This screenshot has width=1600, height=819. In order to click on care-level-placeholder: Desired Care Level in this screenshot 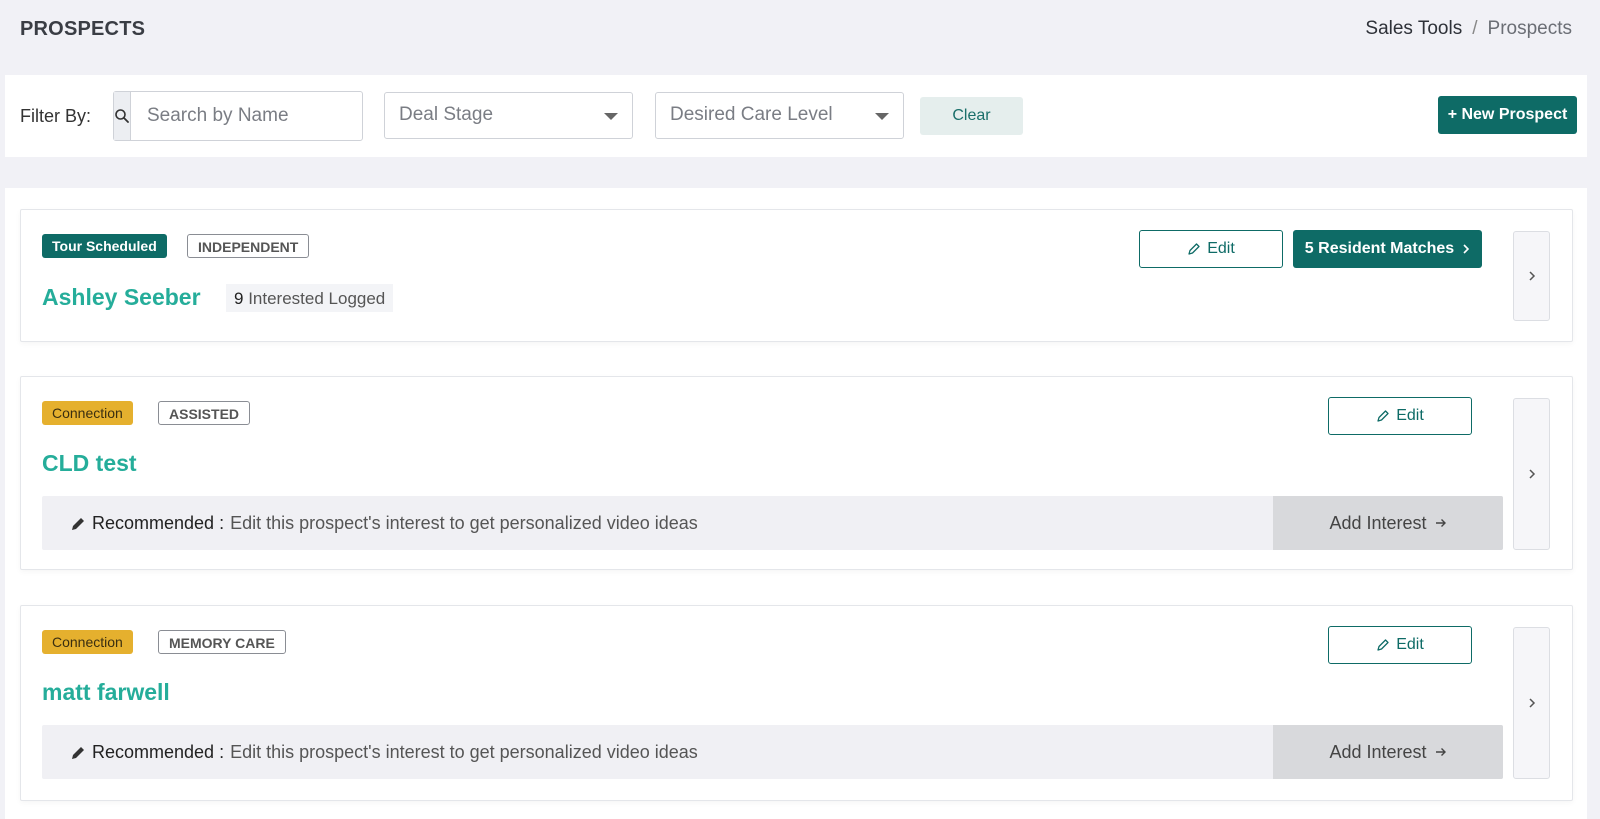, I will do `click(751, 114)`.